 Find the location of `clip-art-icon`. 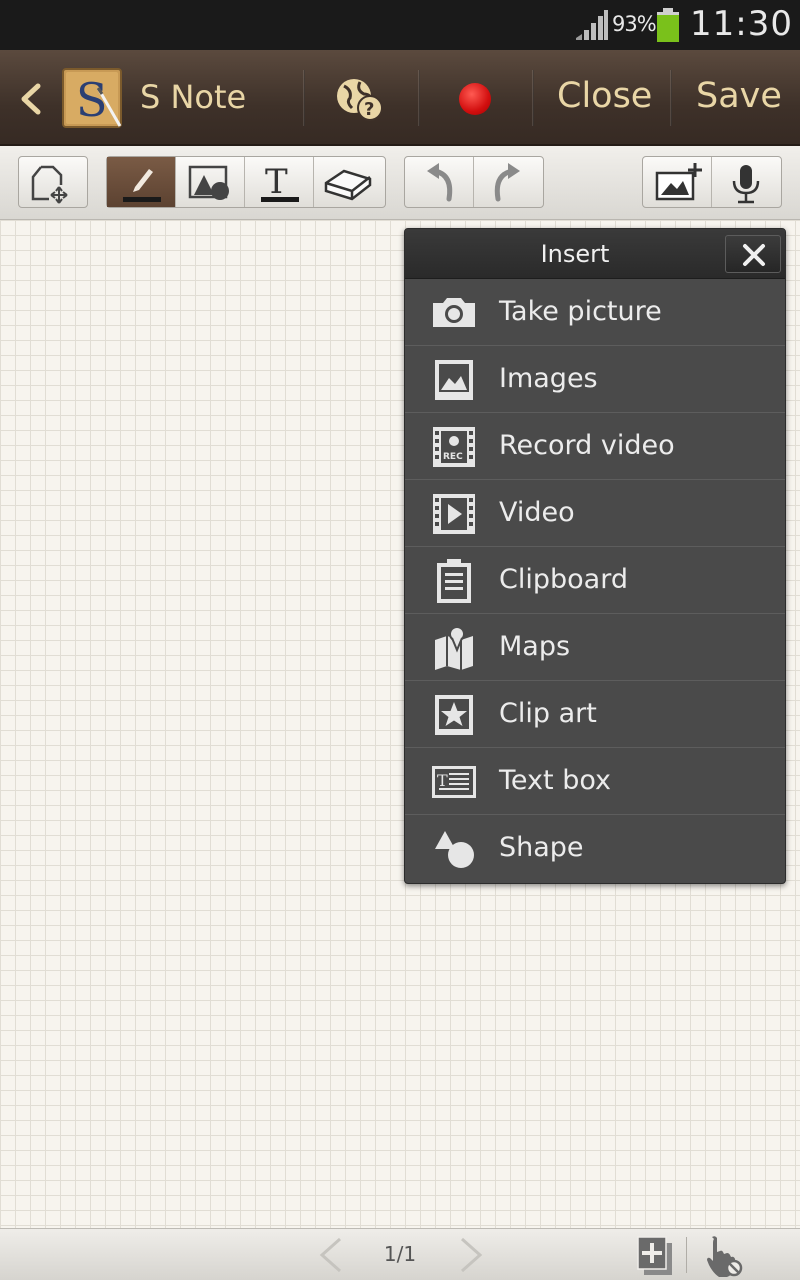

clip-art-icon is located at coordinates (454, 715).